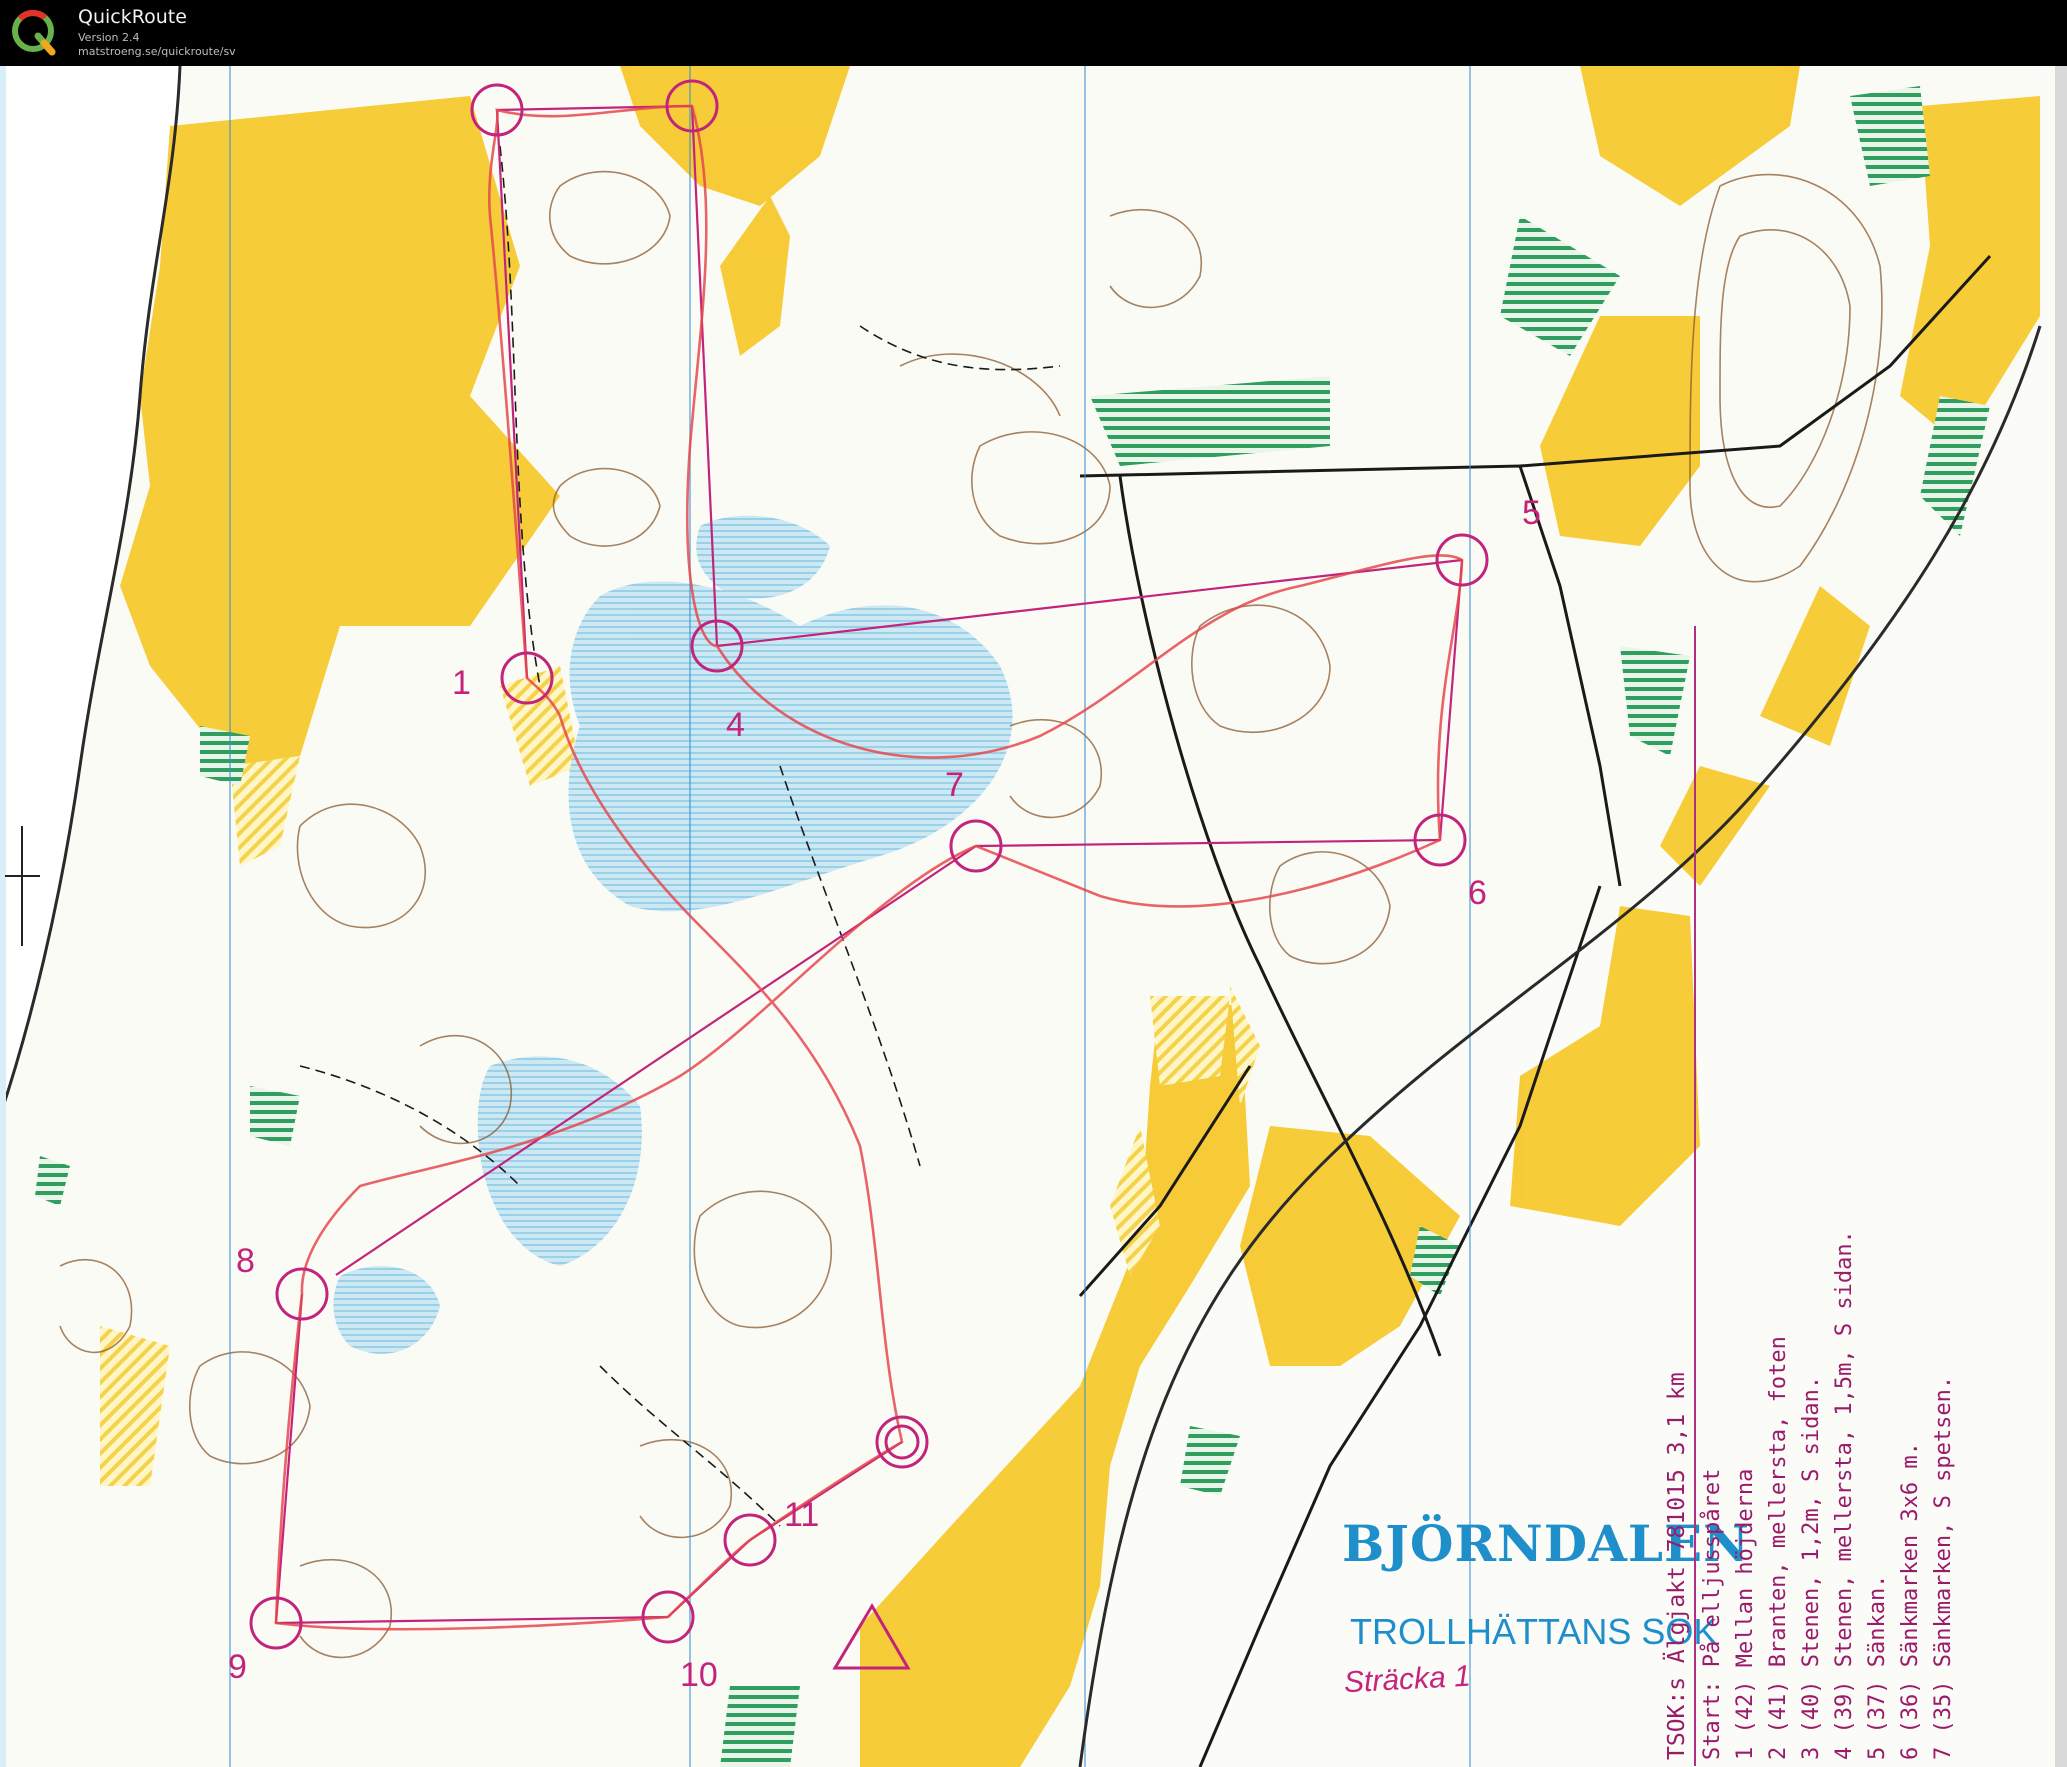  What do you see at coordinates (1678, 1196) in the screenshot?
I see `control-description-header: TSOK:s Älgjakt 781015 3,1 km` at bounding box center [1678, 1196].